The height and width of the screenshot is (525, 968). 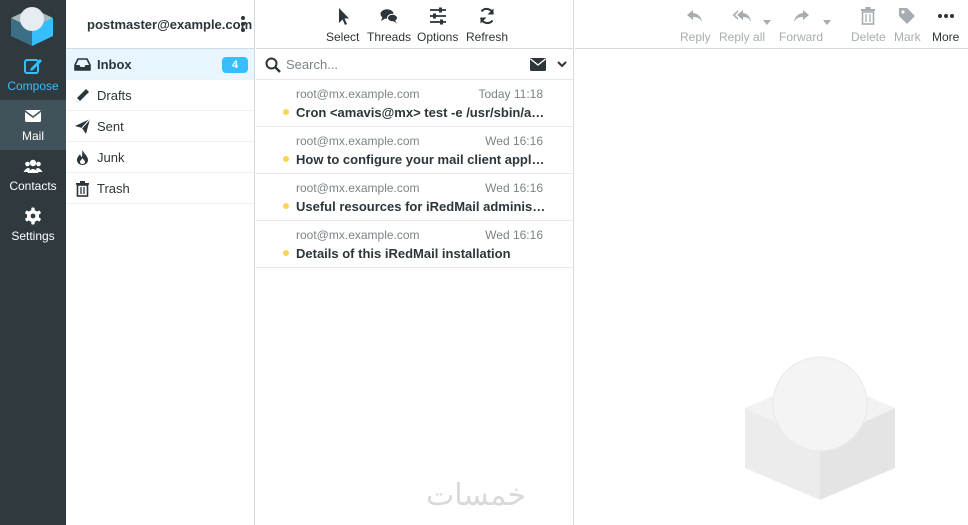 I want to click on reply-label: Reply, so click(x=695, y=37).